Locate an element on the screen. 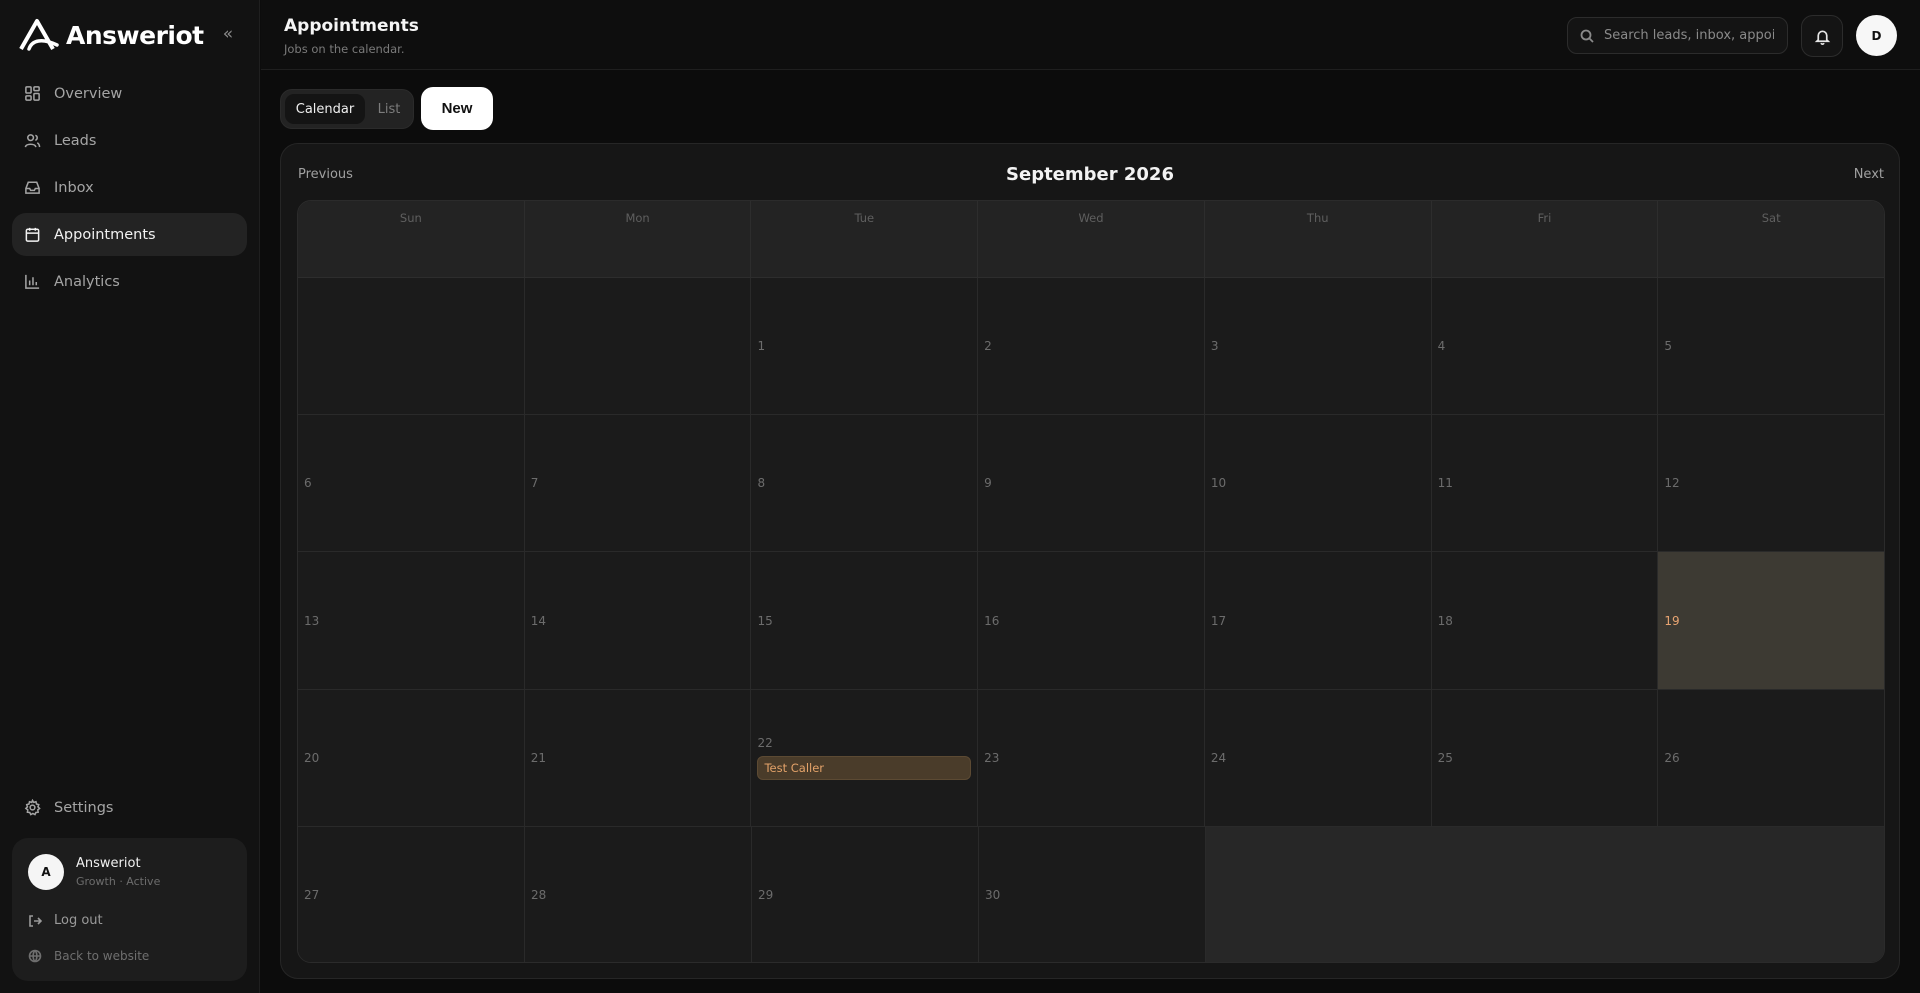  back-to-website-link: Back to website is located at coordinates (88, 956).